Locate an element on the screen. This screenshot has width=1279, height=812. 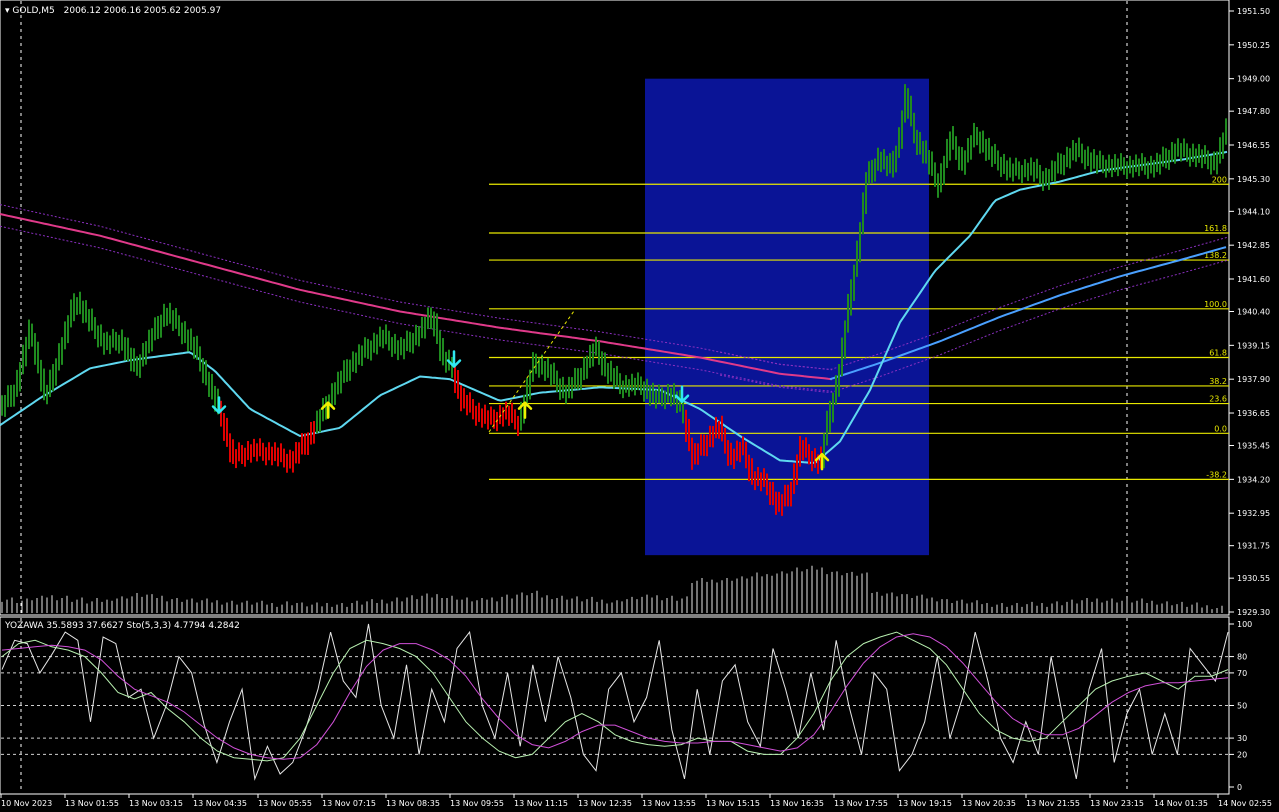
price-tick-label: 1951.50 is located at coordinates (1253, 11).